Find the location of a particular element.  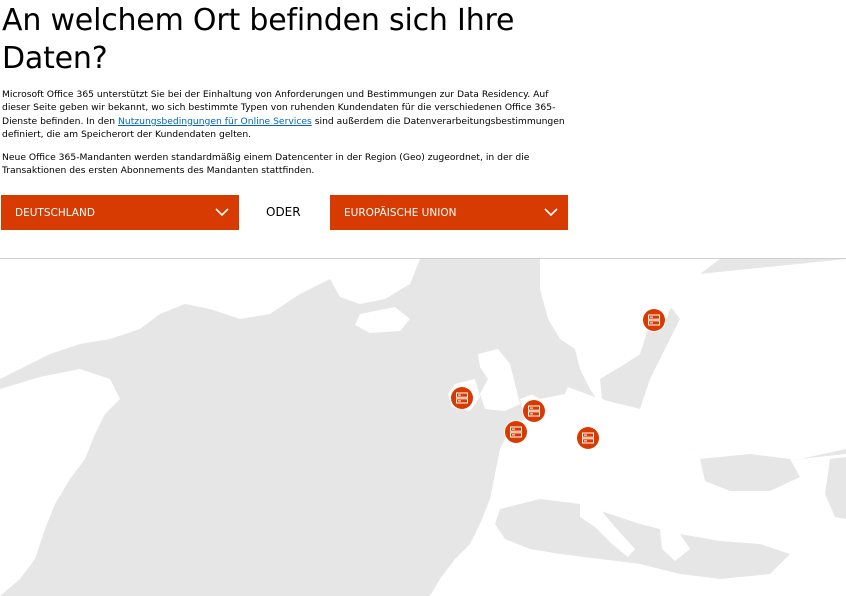

country-select: DEUTSCHLAND is located at coordinates (120, 212).